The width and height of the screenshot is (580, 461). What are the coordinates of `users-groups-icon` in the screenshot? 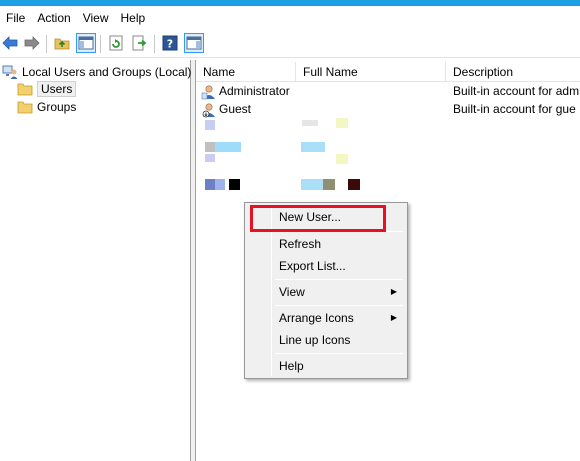 It's located at (10, 72).